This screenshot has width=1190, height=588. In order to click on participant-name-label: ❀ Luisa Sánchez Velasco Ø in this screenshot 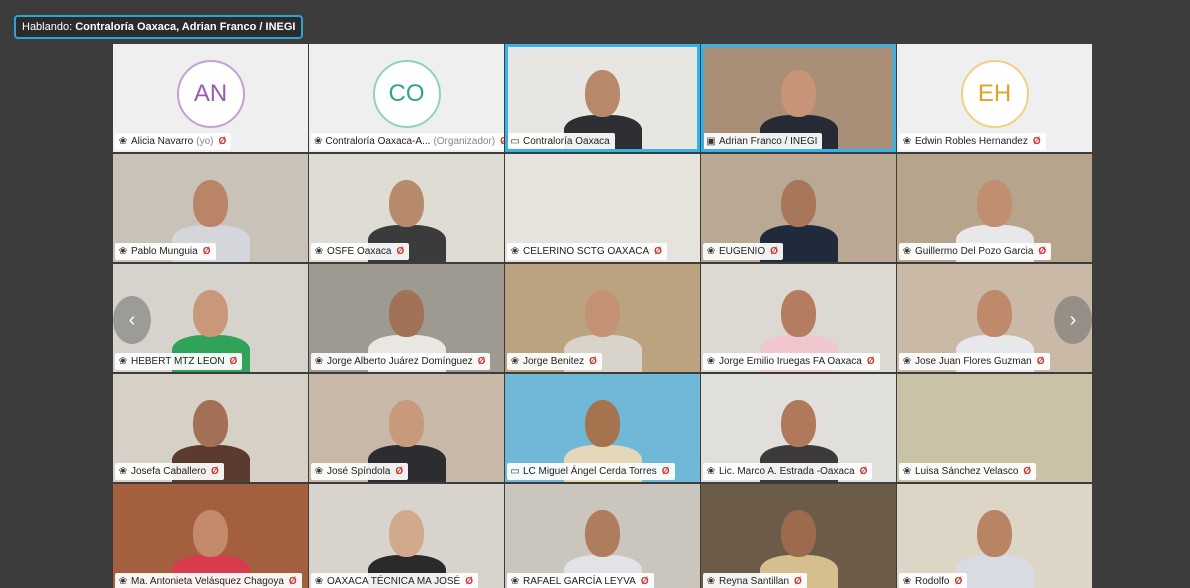, I will do `click(968, 471)`.